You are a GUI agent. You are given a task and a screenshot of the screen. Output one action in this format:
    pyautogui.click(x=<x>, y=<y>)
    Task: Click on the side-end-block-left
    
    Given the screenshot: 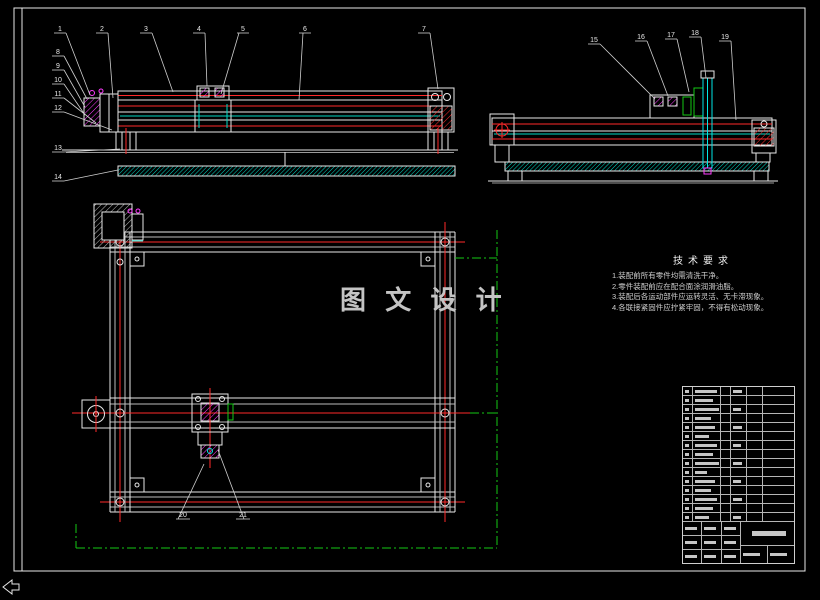 What is the action you would take?
    pyautogui.click(x=502, y=138)
    